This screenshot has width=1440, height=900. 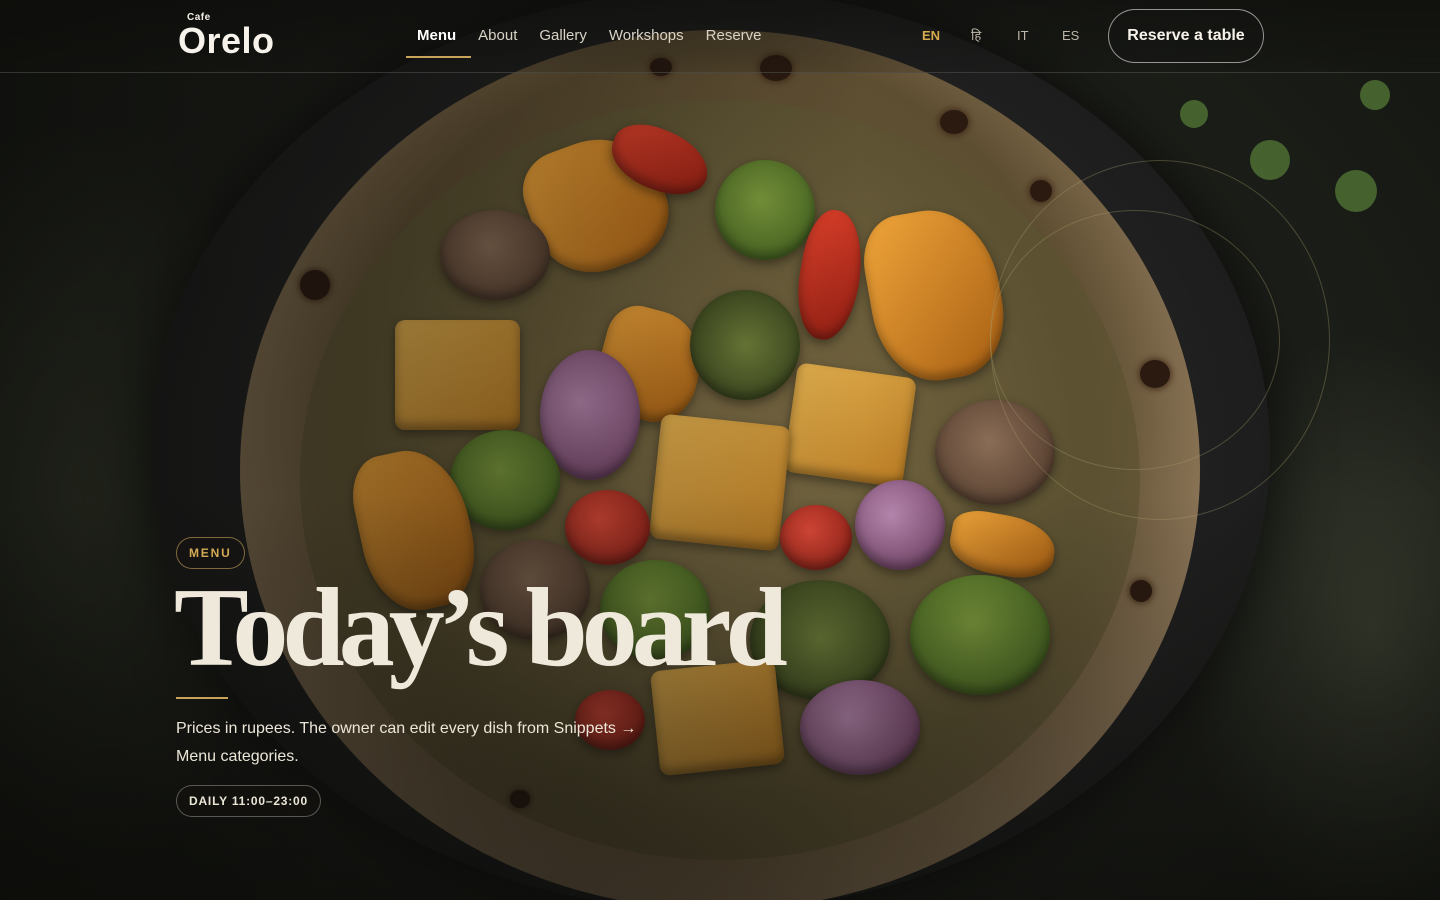 I want to click on opening-hours-badge: DAILY 11:00–23:00, so click(x=249, y=801).